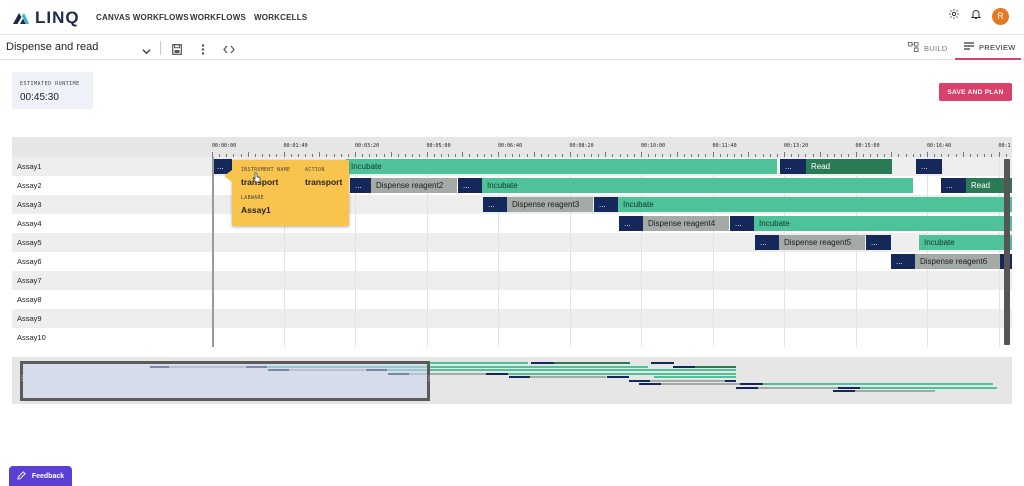 Image resolution: width=1024 pixels, height=486 pixels. What do you see at coordinates (429, 380) in the screenshot?
I see `right-drag-handle: ⋮` at bounding box center [429, 380].